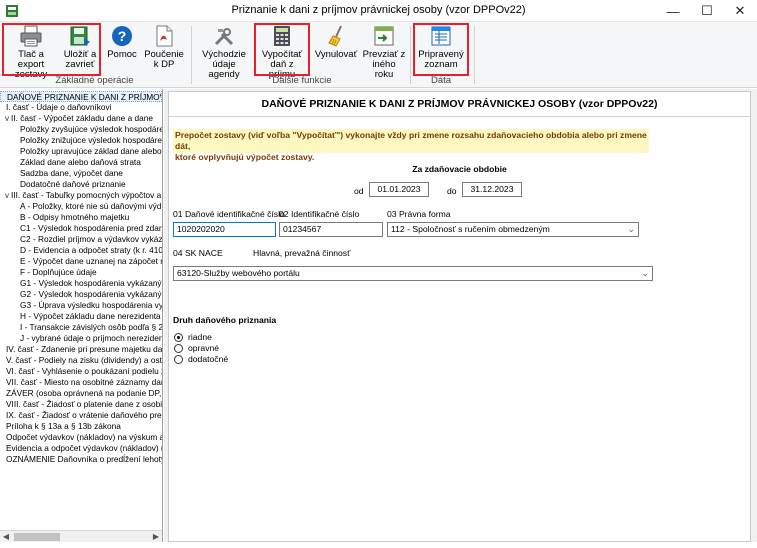 The height and width of the screenshot is (548, 757). What do you see at coordinates (740, 11) in the screenshot?
I see `close-button: ✕` at bounding box center [740, 11].